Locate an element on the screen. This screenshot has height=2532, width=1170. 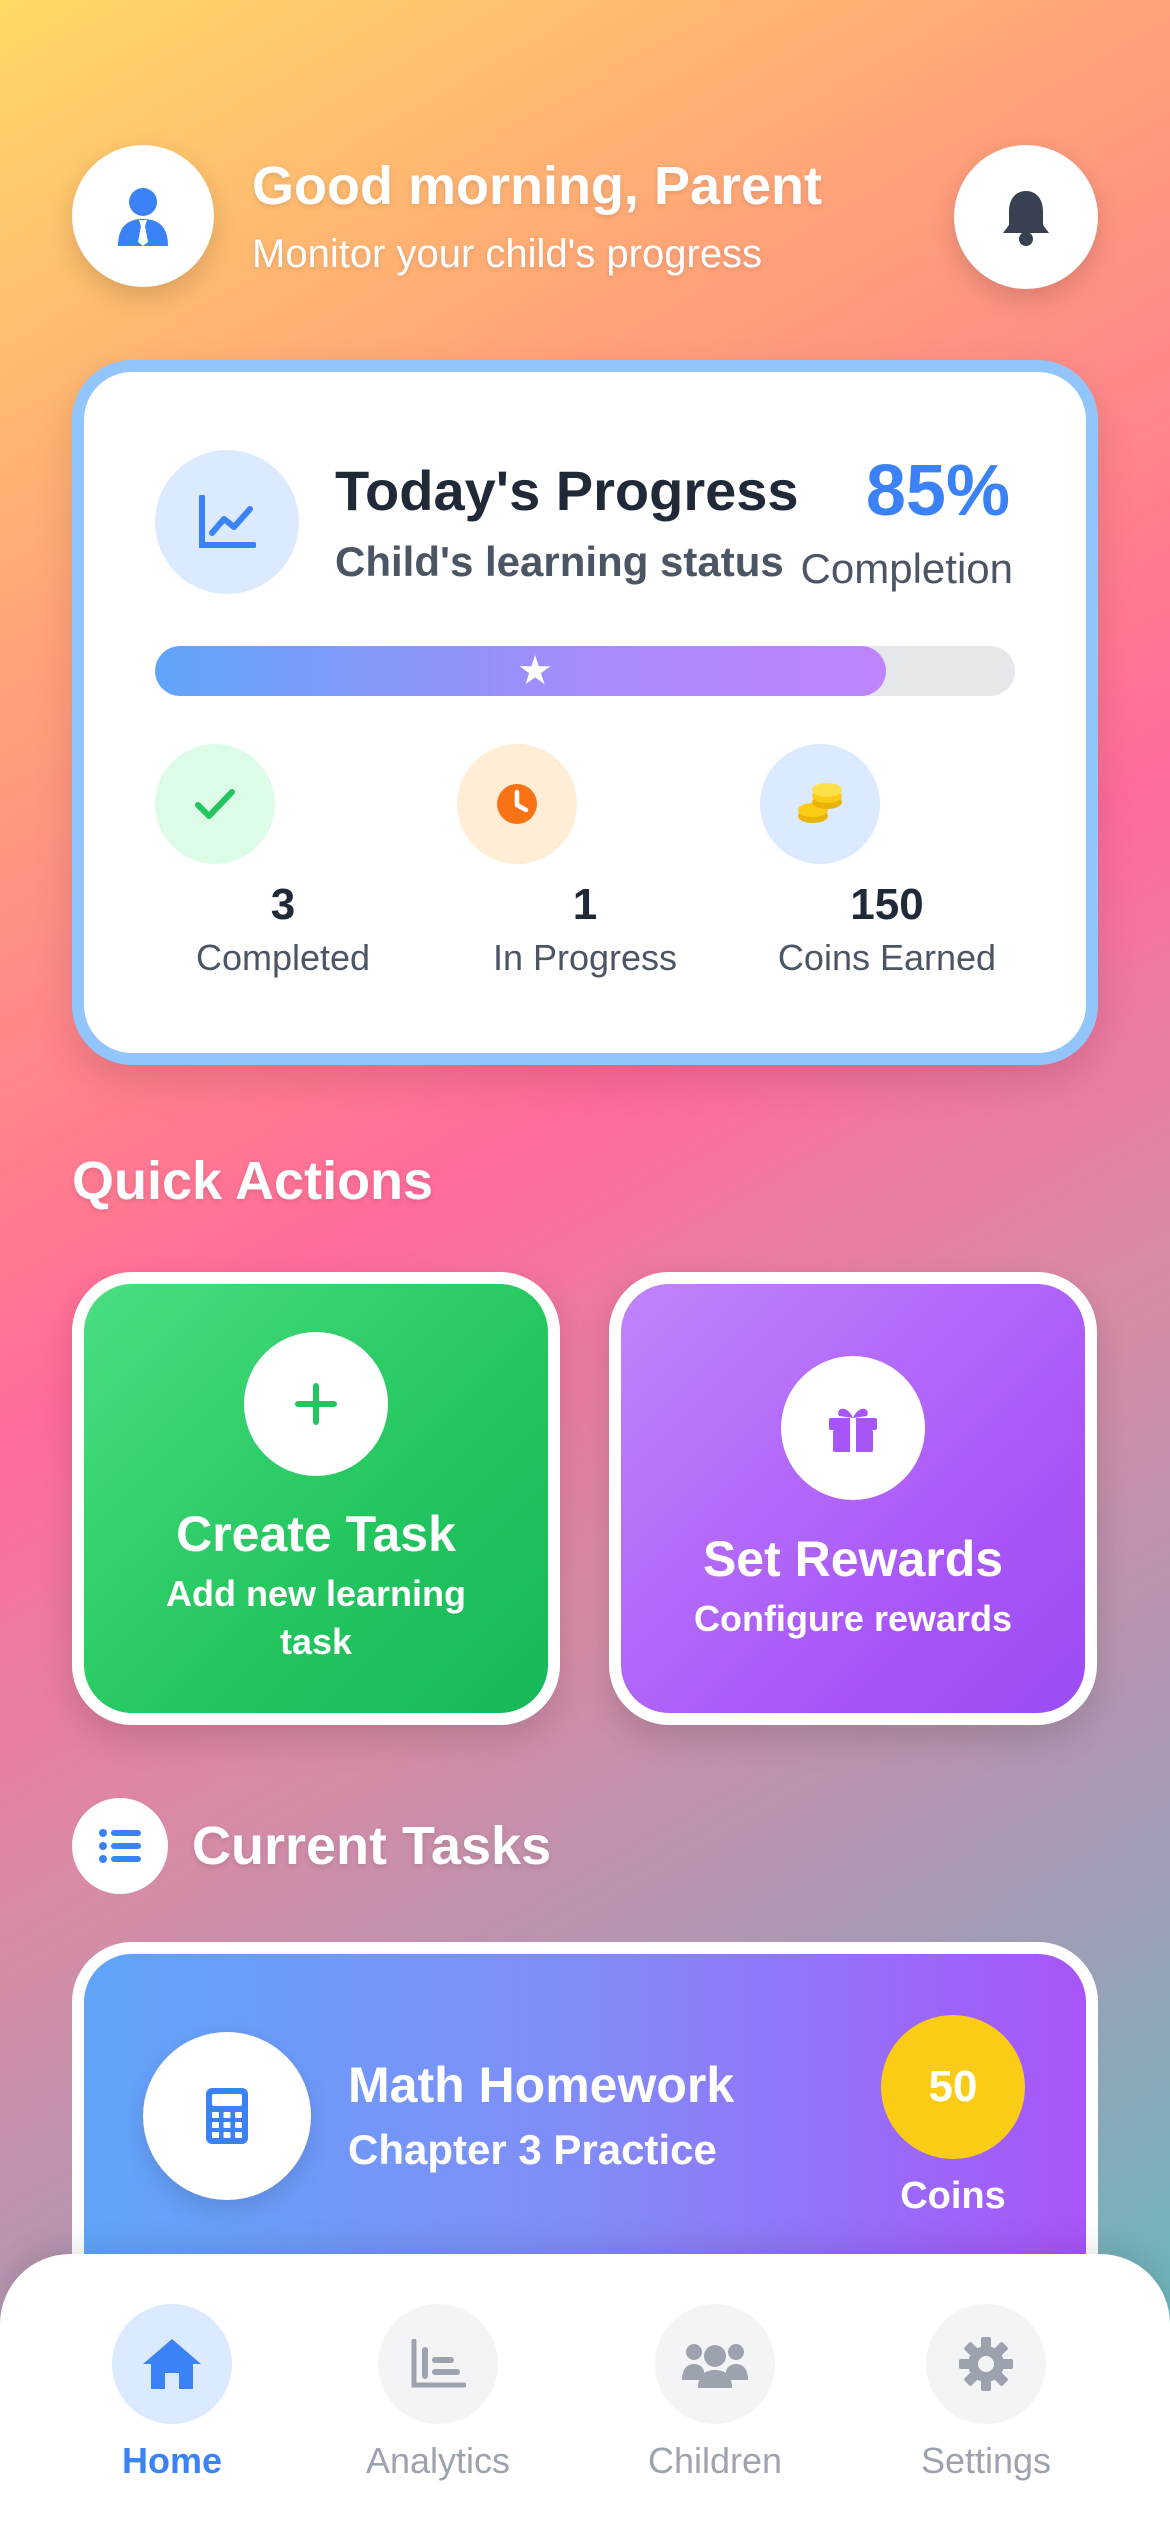
create-task-icon-badge is located at coordinates (316, 1404).